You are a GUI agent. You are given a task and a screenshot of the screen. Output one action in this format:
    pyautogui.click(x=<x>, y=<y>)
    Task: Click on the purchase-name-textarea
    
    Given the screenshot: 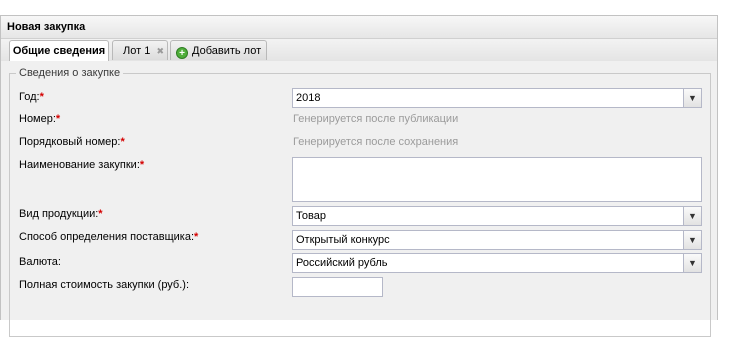 What is the action you would take?
    pyautogui.click(x=497, y=179)
    